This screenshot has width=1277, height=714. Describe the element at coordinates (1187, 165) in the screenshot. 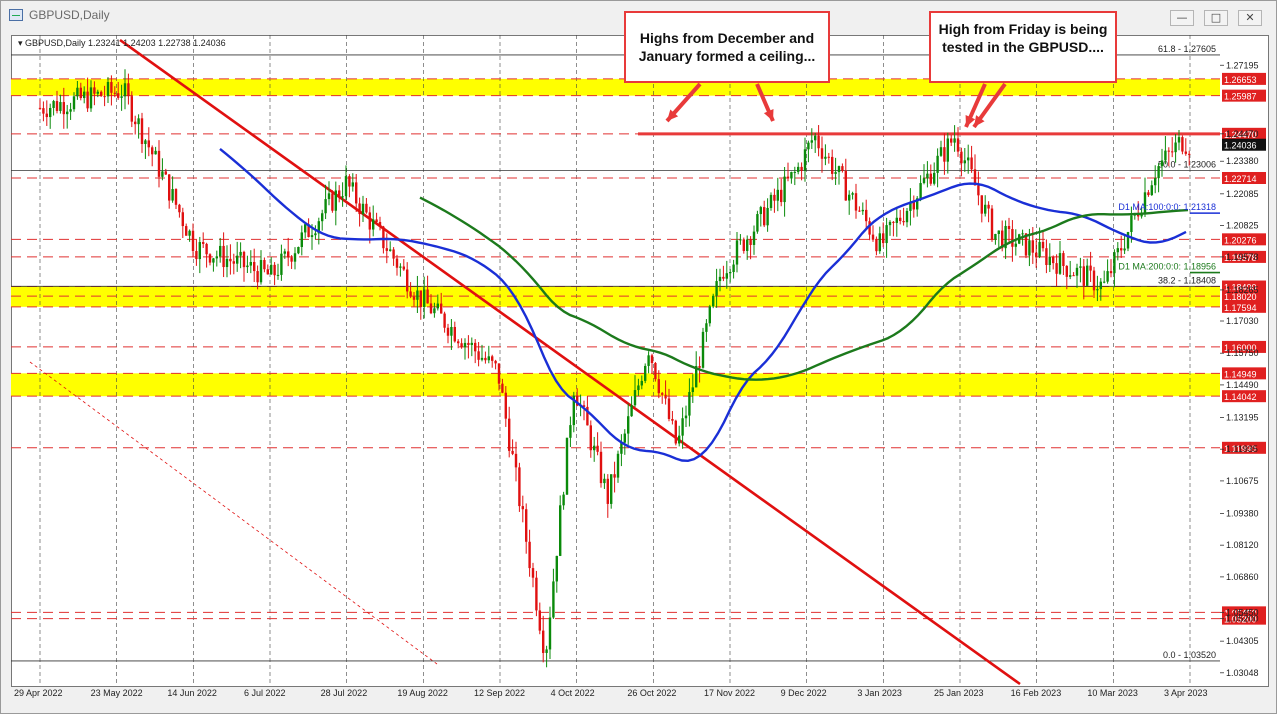

I see `fib-label-1: 50.0 - 1.23006` at that location.